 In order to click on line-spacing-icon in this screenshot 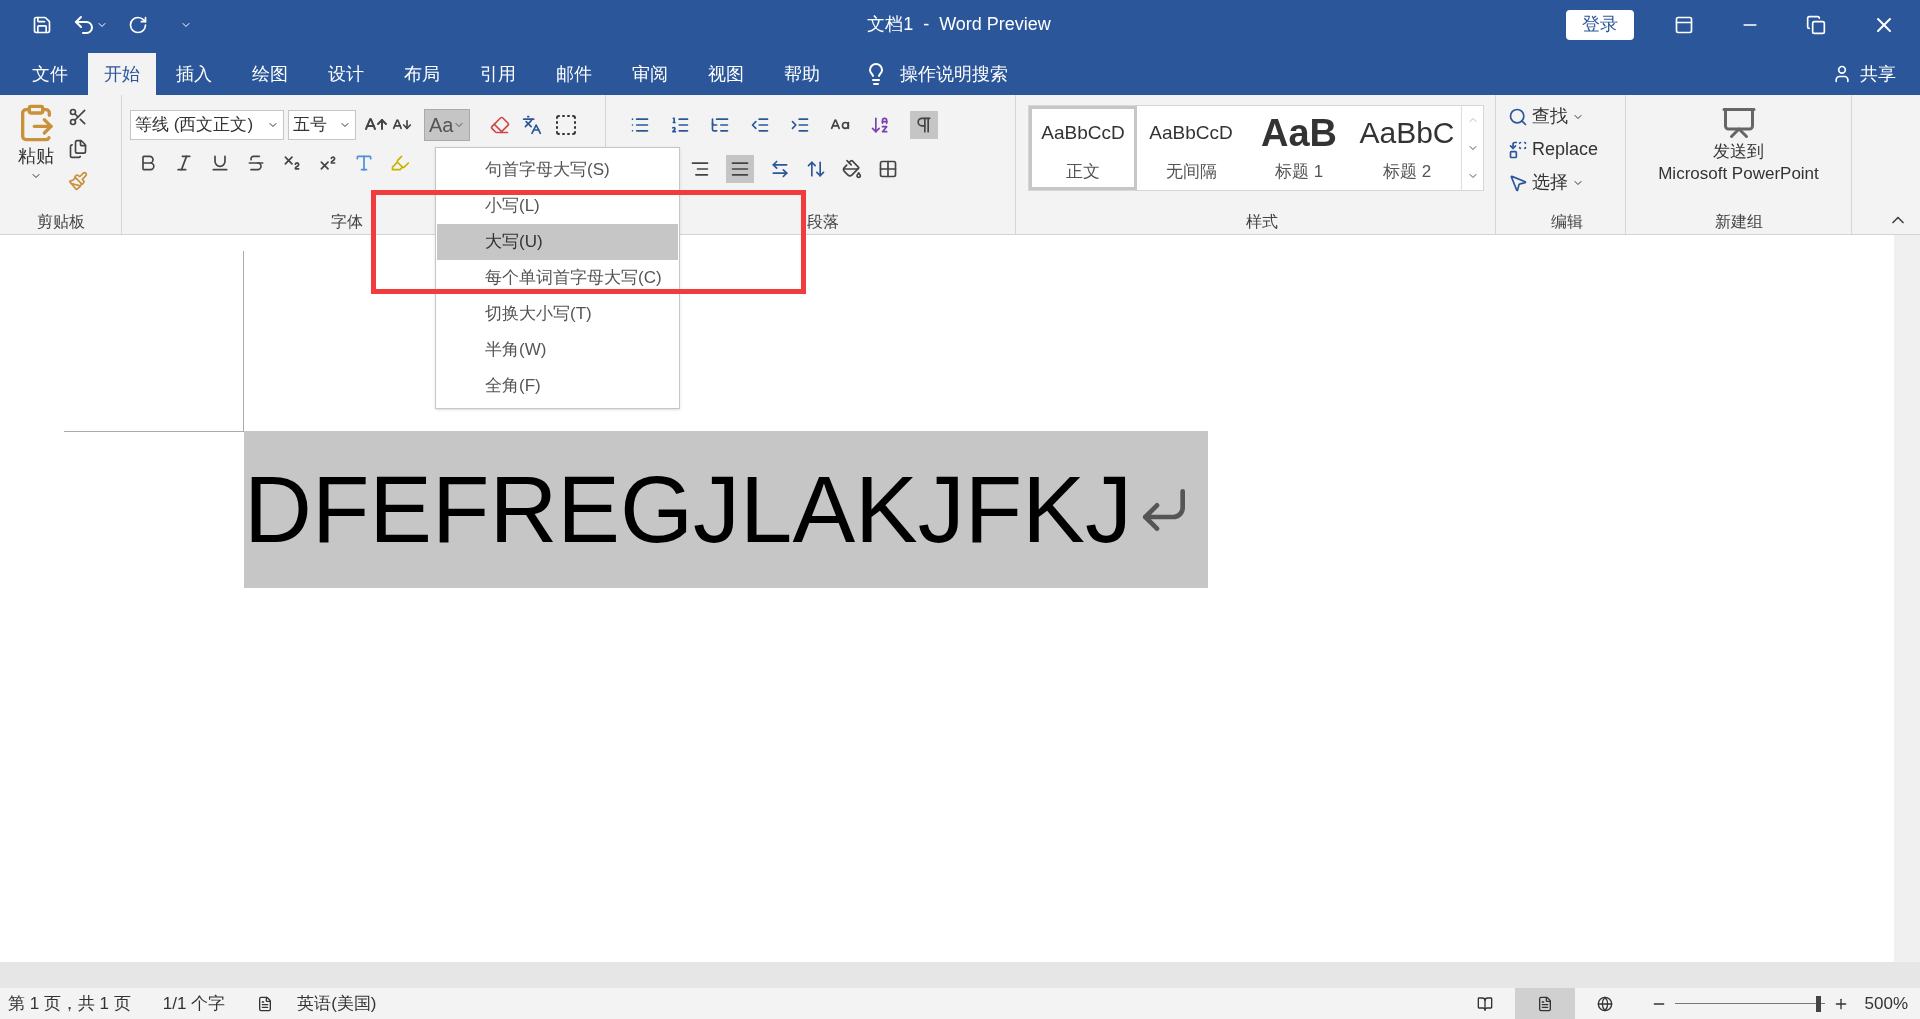, I will do `click(816, 169)`.